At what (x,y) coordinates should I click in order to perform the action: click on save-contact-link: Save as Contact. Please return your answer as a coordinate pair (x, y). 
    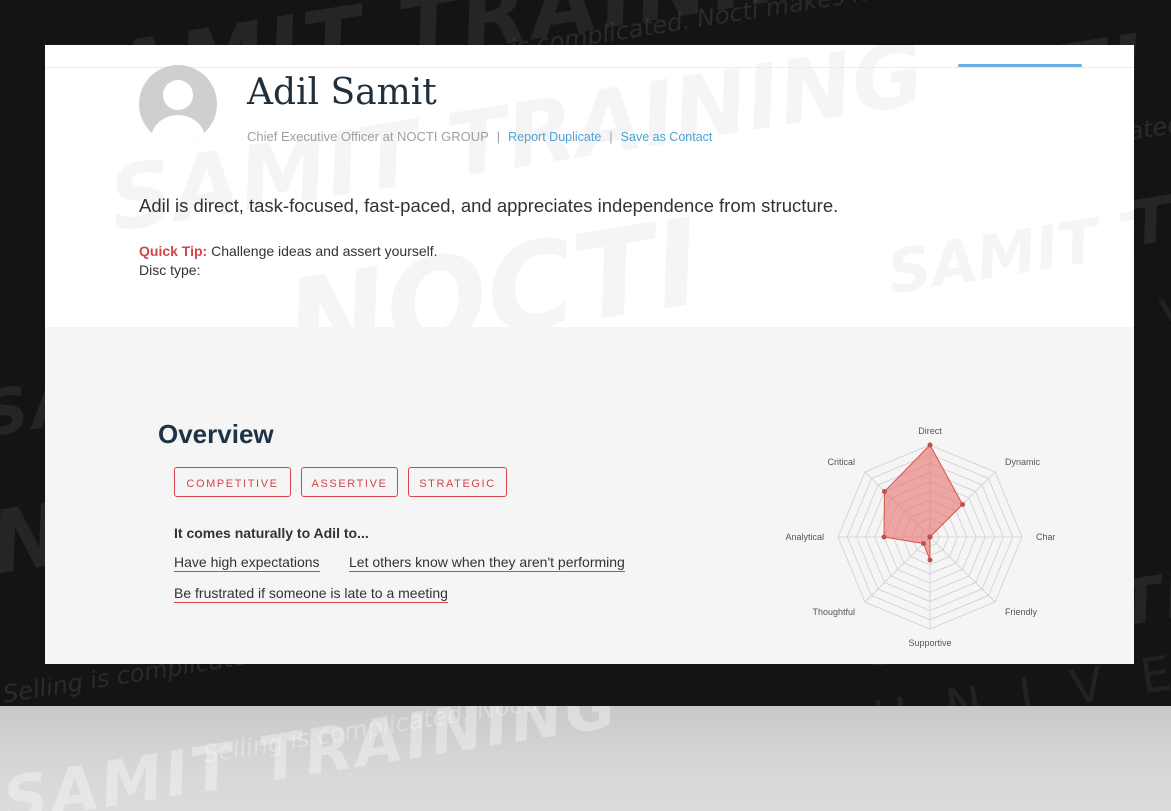
    Looking at the image, I should click on (667, 137).